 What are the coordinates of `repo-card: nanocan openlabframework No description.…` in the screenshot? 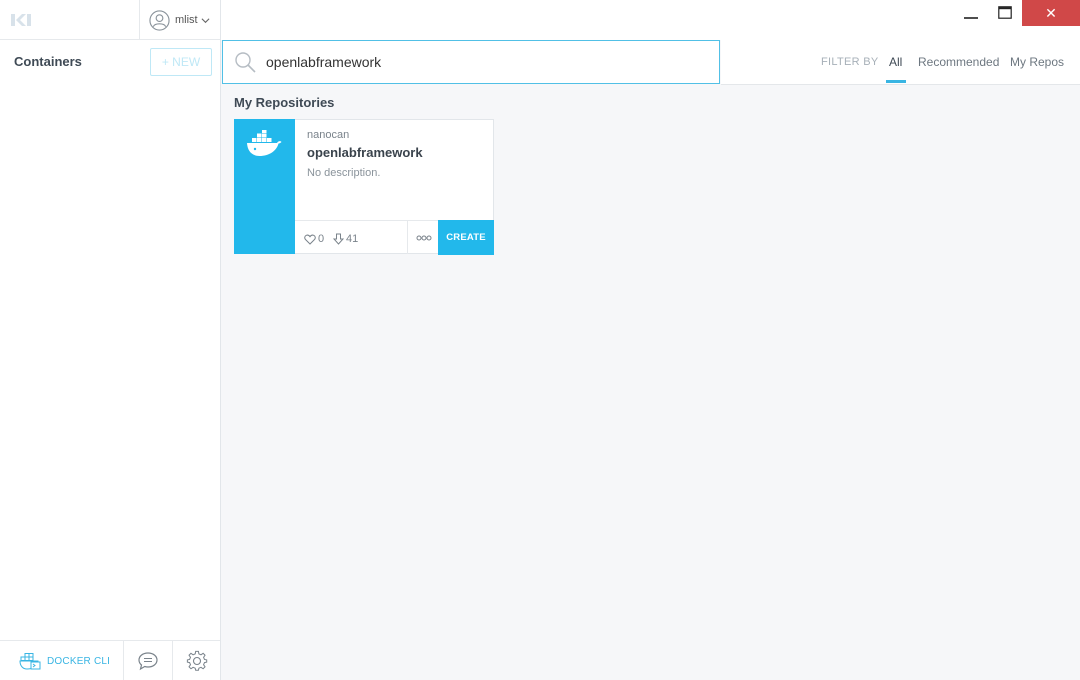 It's located at (364, 187).